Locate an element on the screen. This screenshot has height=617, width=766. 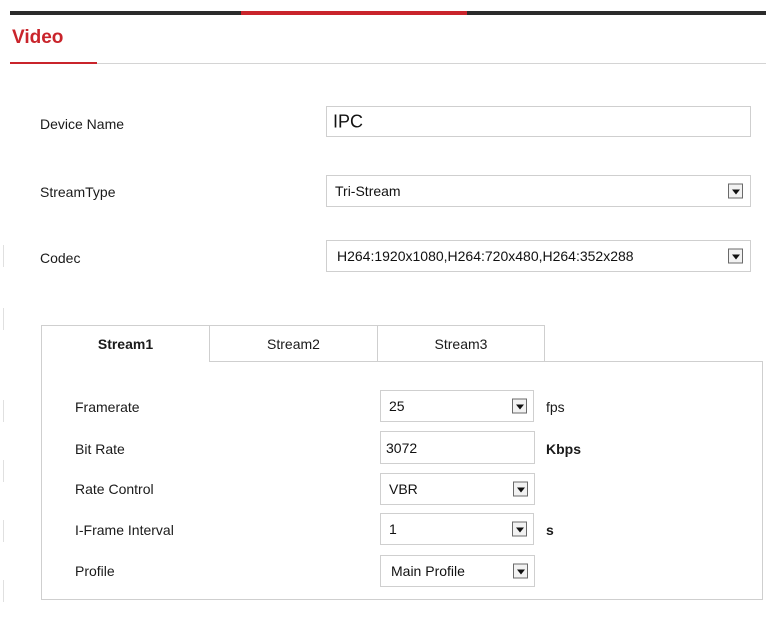
codec-value: H264:1920x1080,H264:720x480,H264:352x288 is located at coordinates (485, 256).